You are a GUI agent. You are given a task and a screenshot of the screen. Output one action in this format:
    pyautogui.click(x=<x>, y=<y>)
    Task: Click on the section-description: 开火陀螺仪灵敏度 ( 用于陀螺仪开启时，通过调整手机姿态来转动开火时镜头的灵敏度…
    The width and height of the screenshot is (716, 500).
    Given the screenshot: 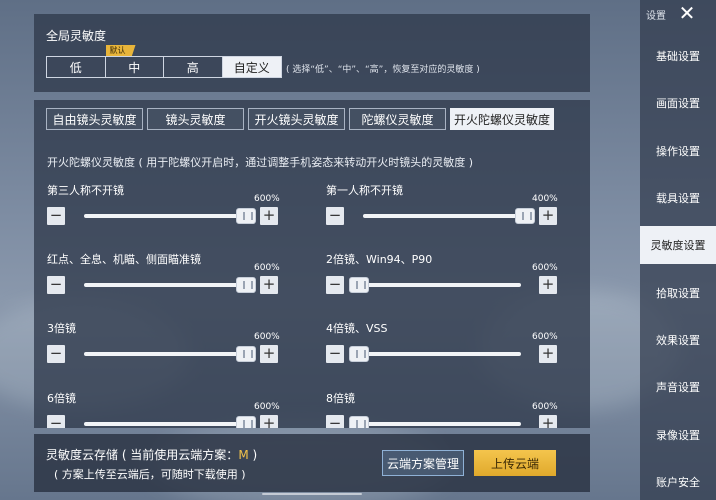 What is the action you would take?
    pyautogui.click(x=260, y=162)
    